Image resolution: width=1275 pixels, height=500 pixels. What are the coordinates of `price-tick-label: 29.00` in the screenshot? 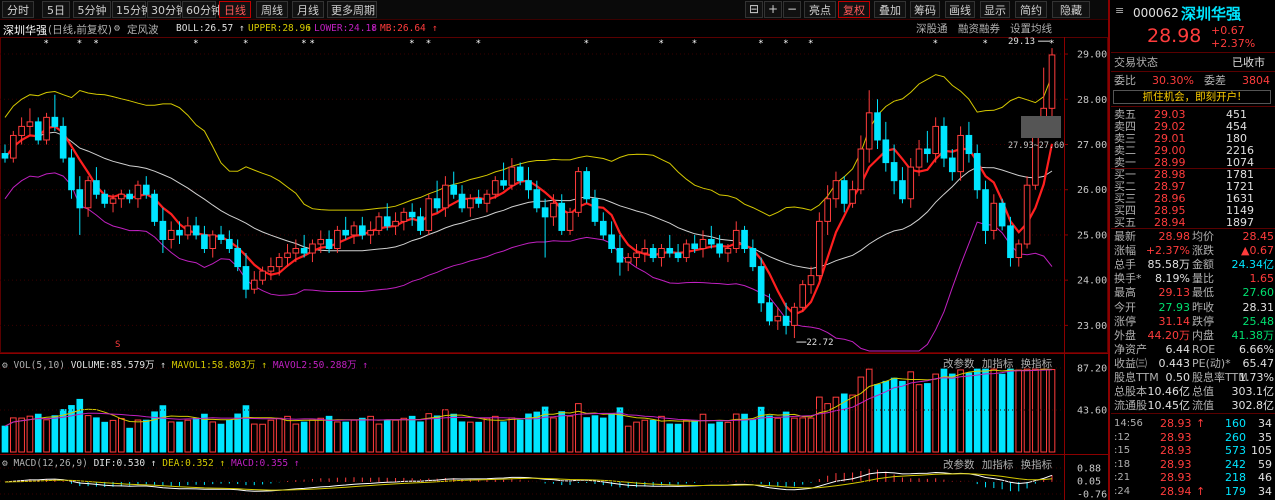 It's located at (1092, 55).